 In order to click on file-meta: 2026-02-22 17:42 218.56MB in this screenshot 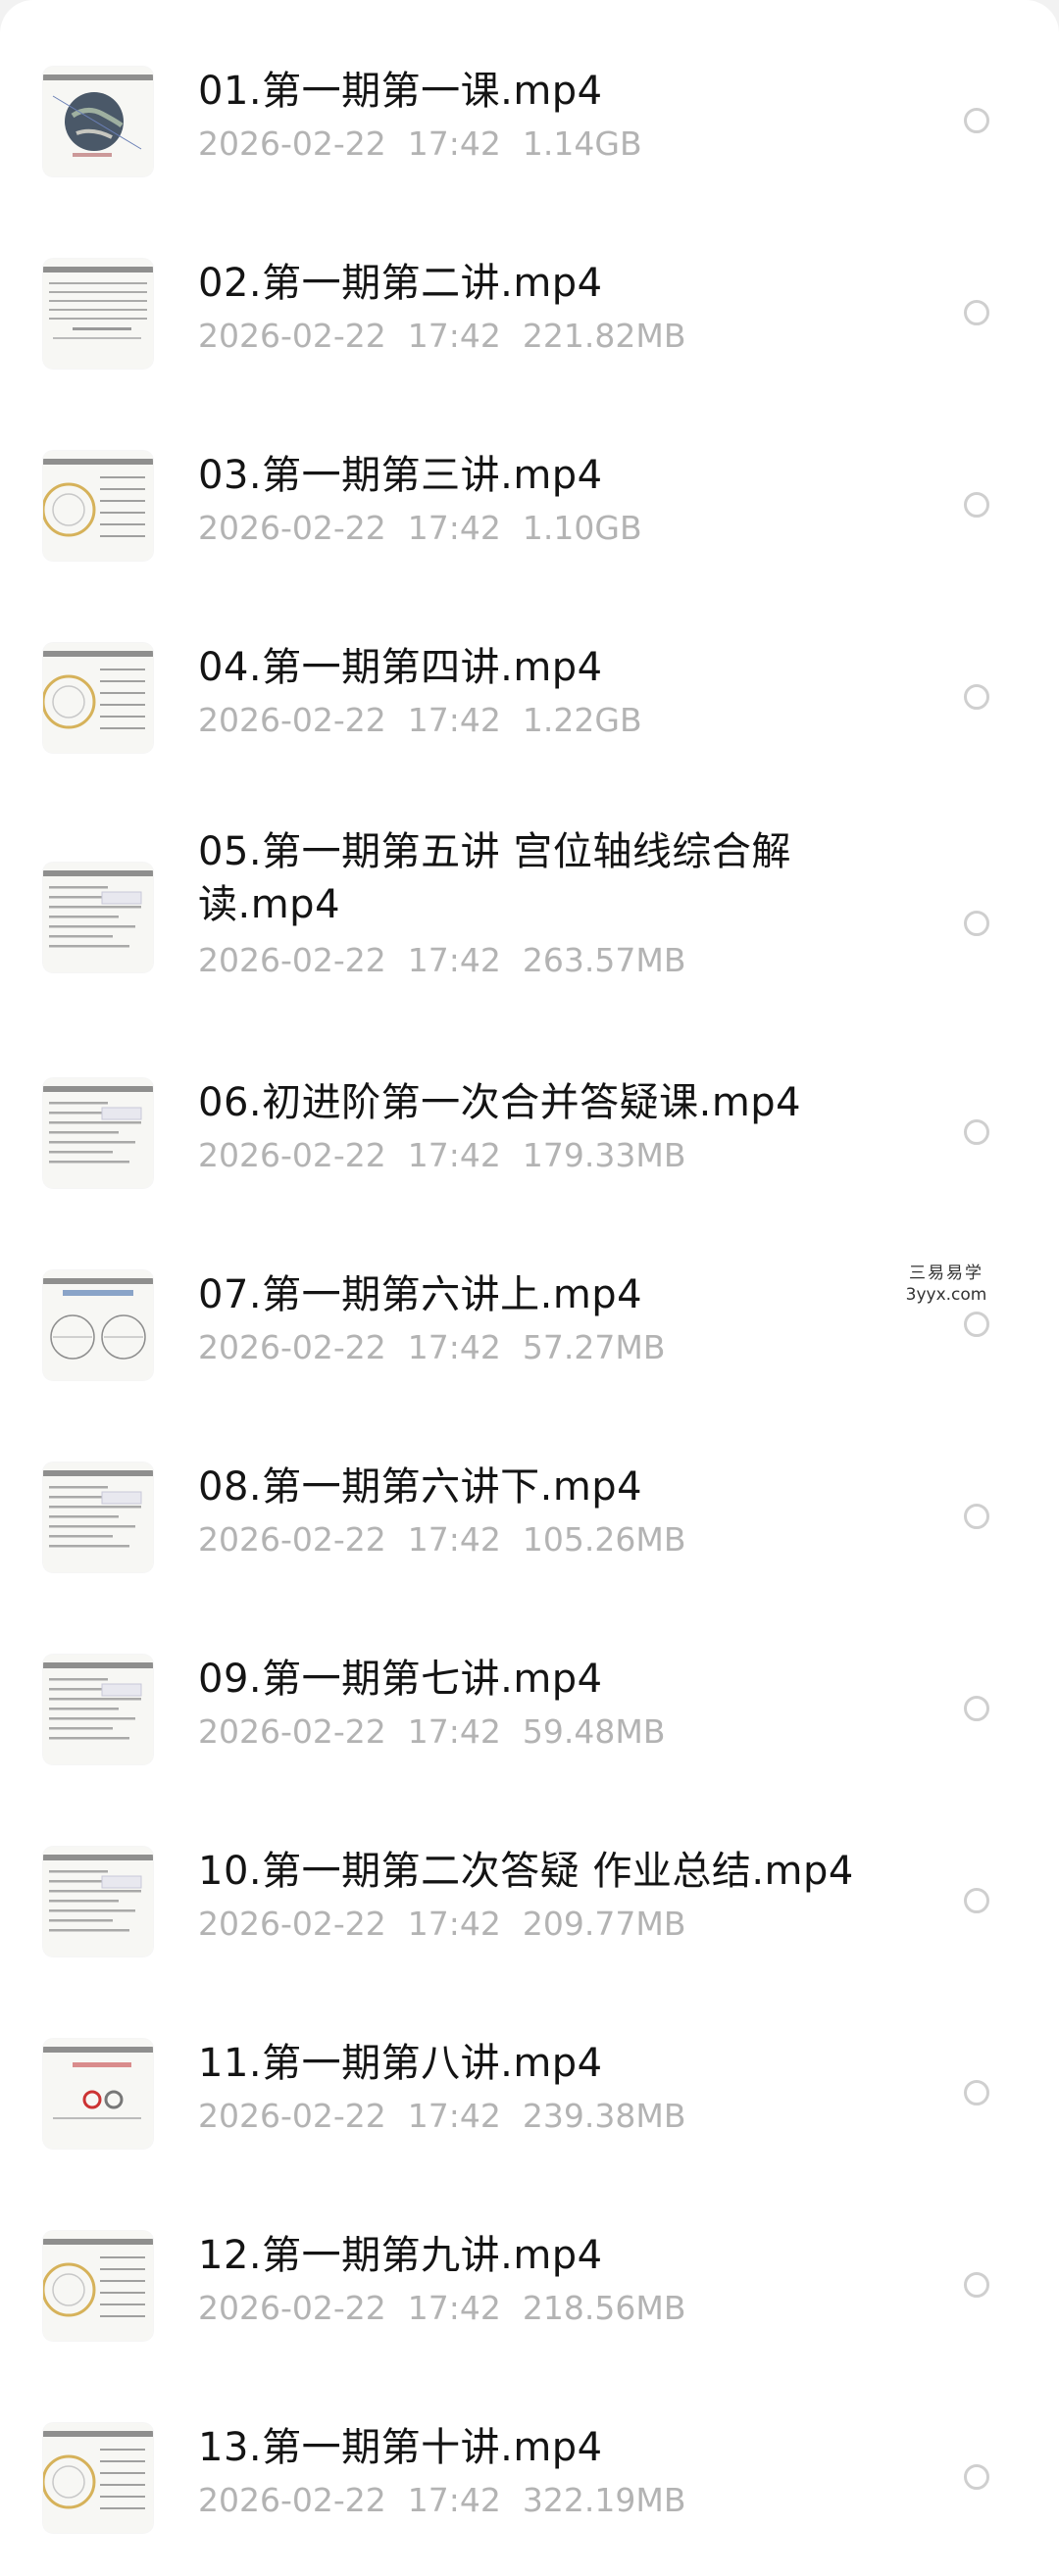, I will do `click(452, 2308)`.